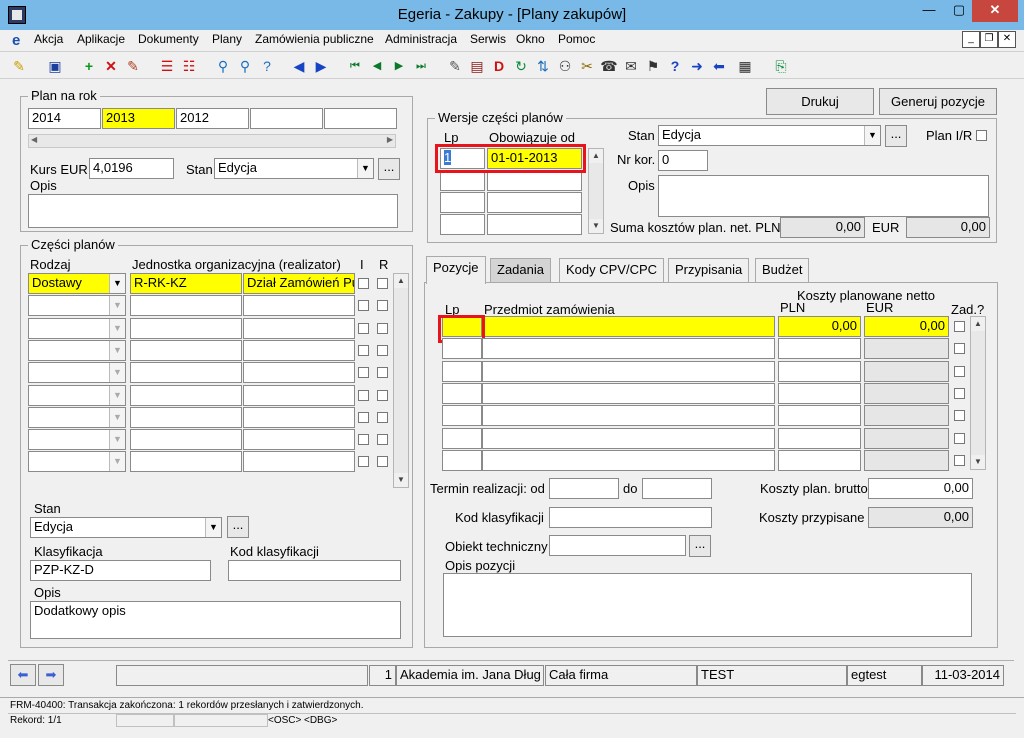 The width and height of the screenshot is (1024, 738). Describe the element at coordinates (521, 66) in the screenshot. I see `refresh-icon: ↻` at that location.